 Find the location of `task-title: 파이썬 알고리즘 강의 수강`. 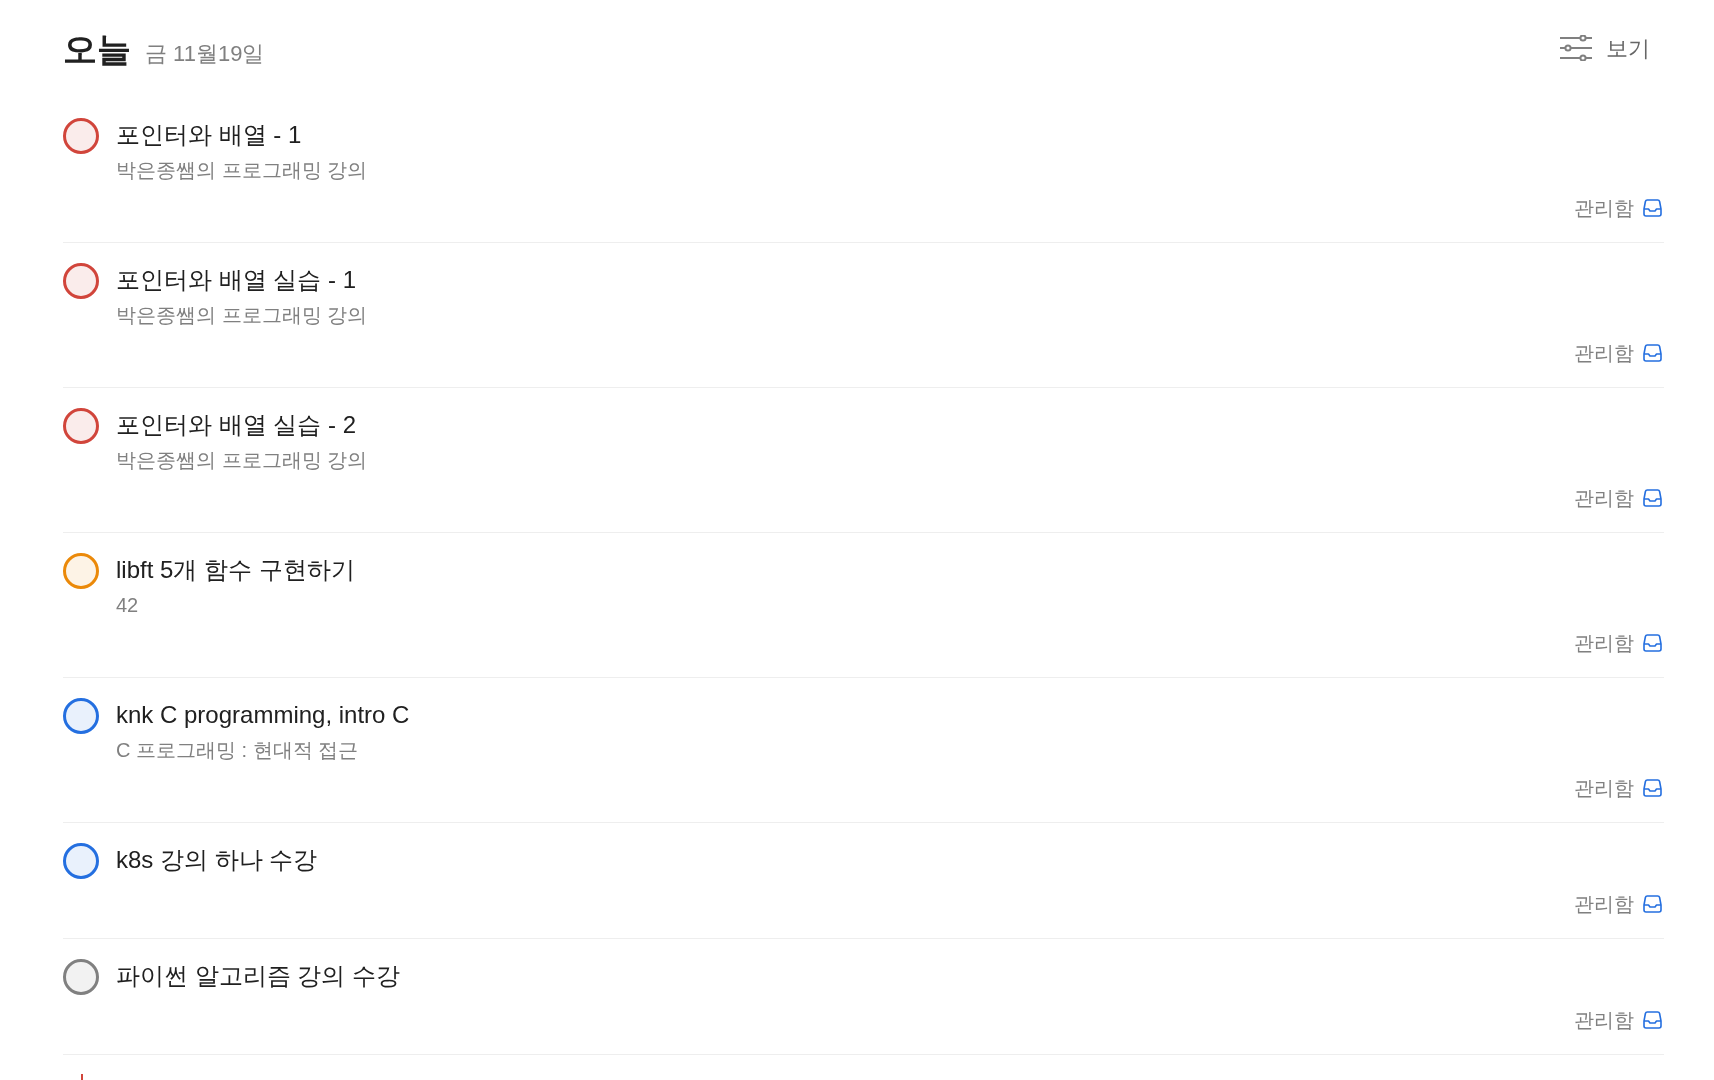

task-title: 파이썬 알고리즘 강의 수강 is located at coordinates (258, 976).